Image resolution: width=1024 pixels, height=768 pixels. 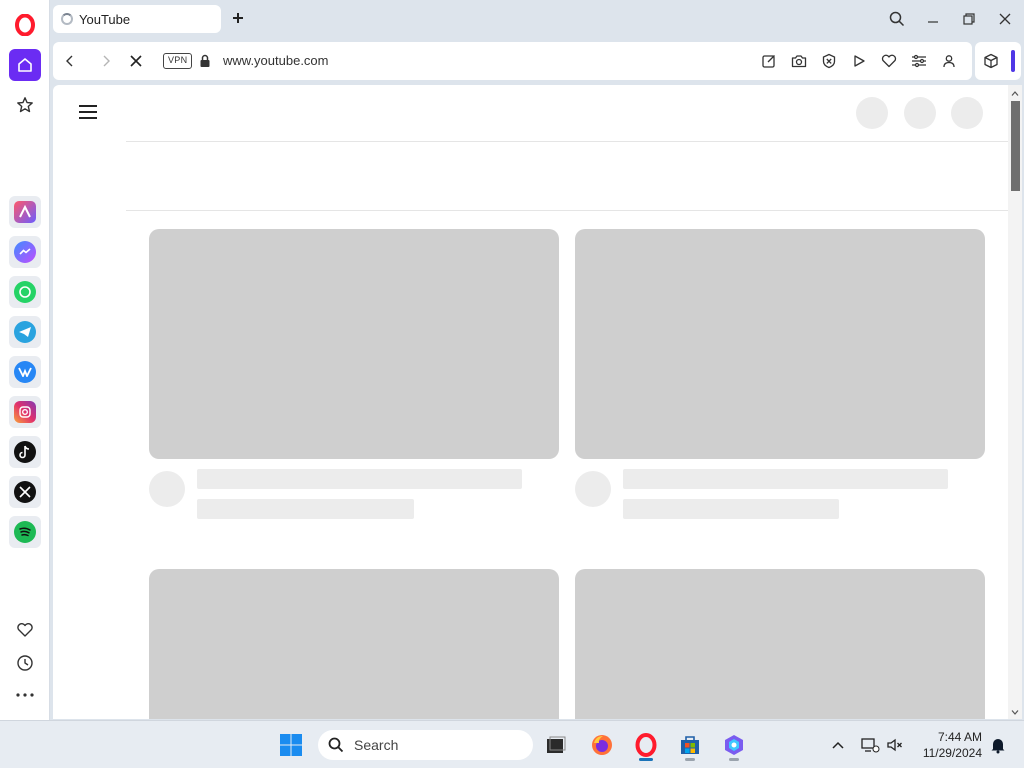 What do you see at coordinates (105, 19) in the screenshot?
I see `tab-title: YouTube` at bounding box center [105, 19].